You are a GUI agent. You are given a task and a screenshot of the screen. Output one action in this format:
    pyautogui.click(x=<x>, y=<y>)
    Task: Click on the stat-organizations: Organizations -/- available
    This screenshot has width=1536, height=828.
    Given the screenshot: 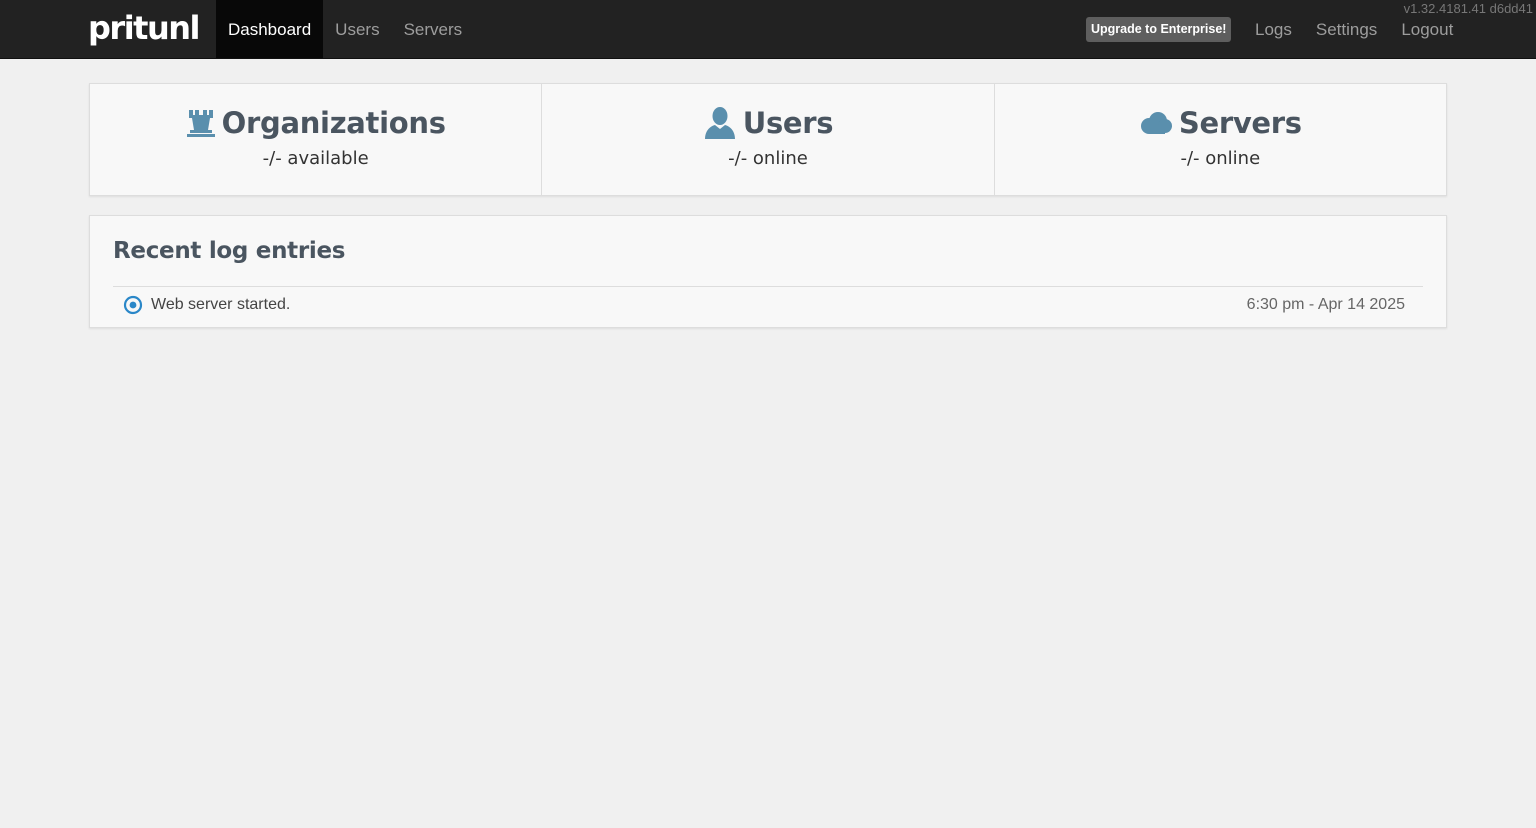 What is the action you would take?
    pyautogui.click(x=315, y=139)
    